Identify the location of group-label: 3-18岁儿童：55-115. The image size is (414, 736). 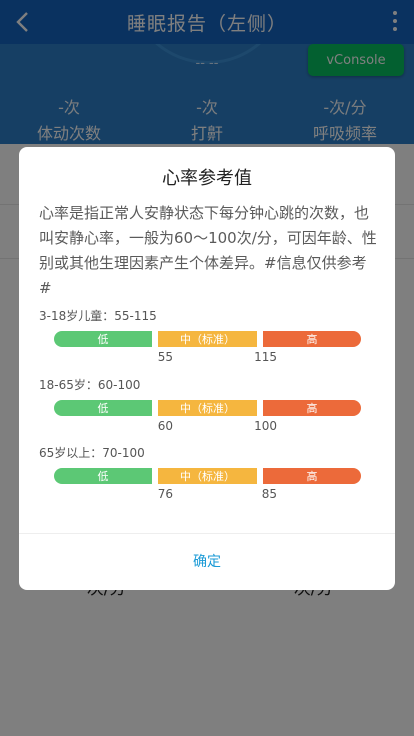
(98, 316).